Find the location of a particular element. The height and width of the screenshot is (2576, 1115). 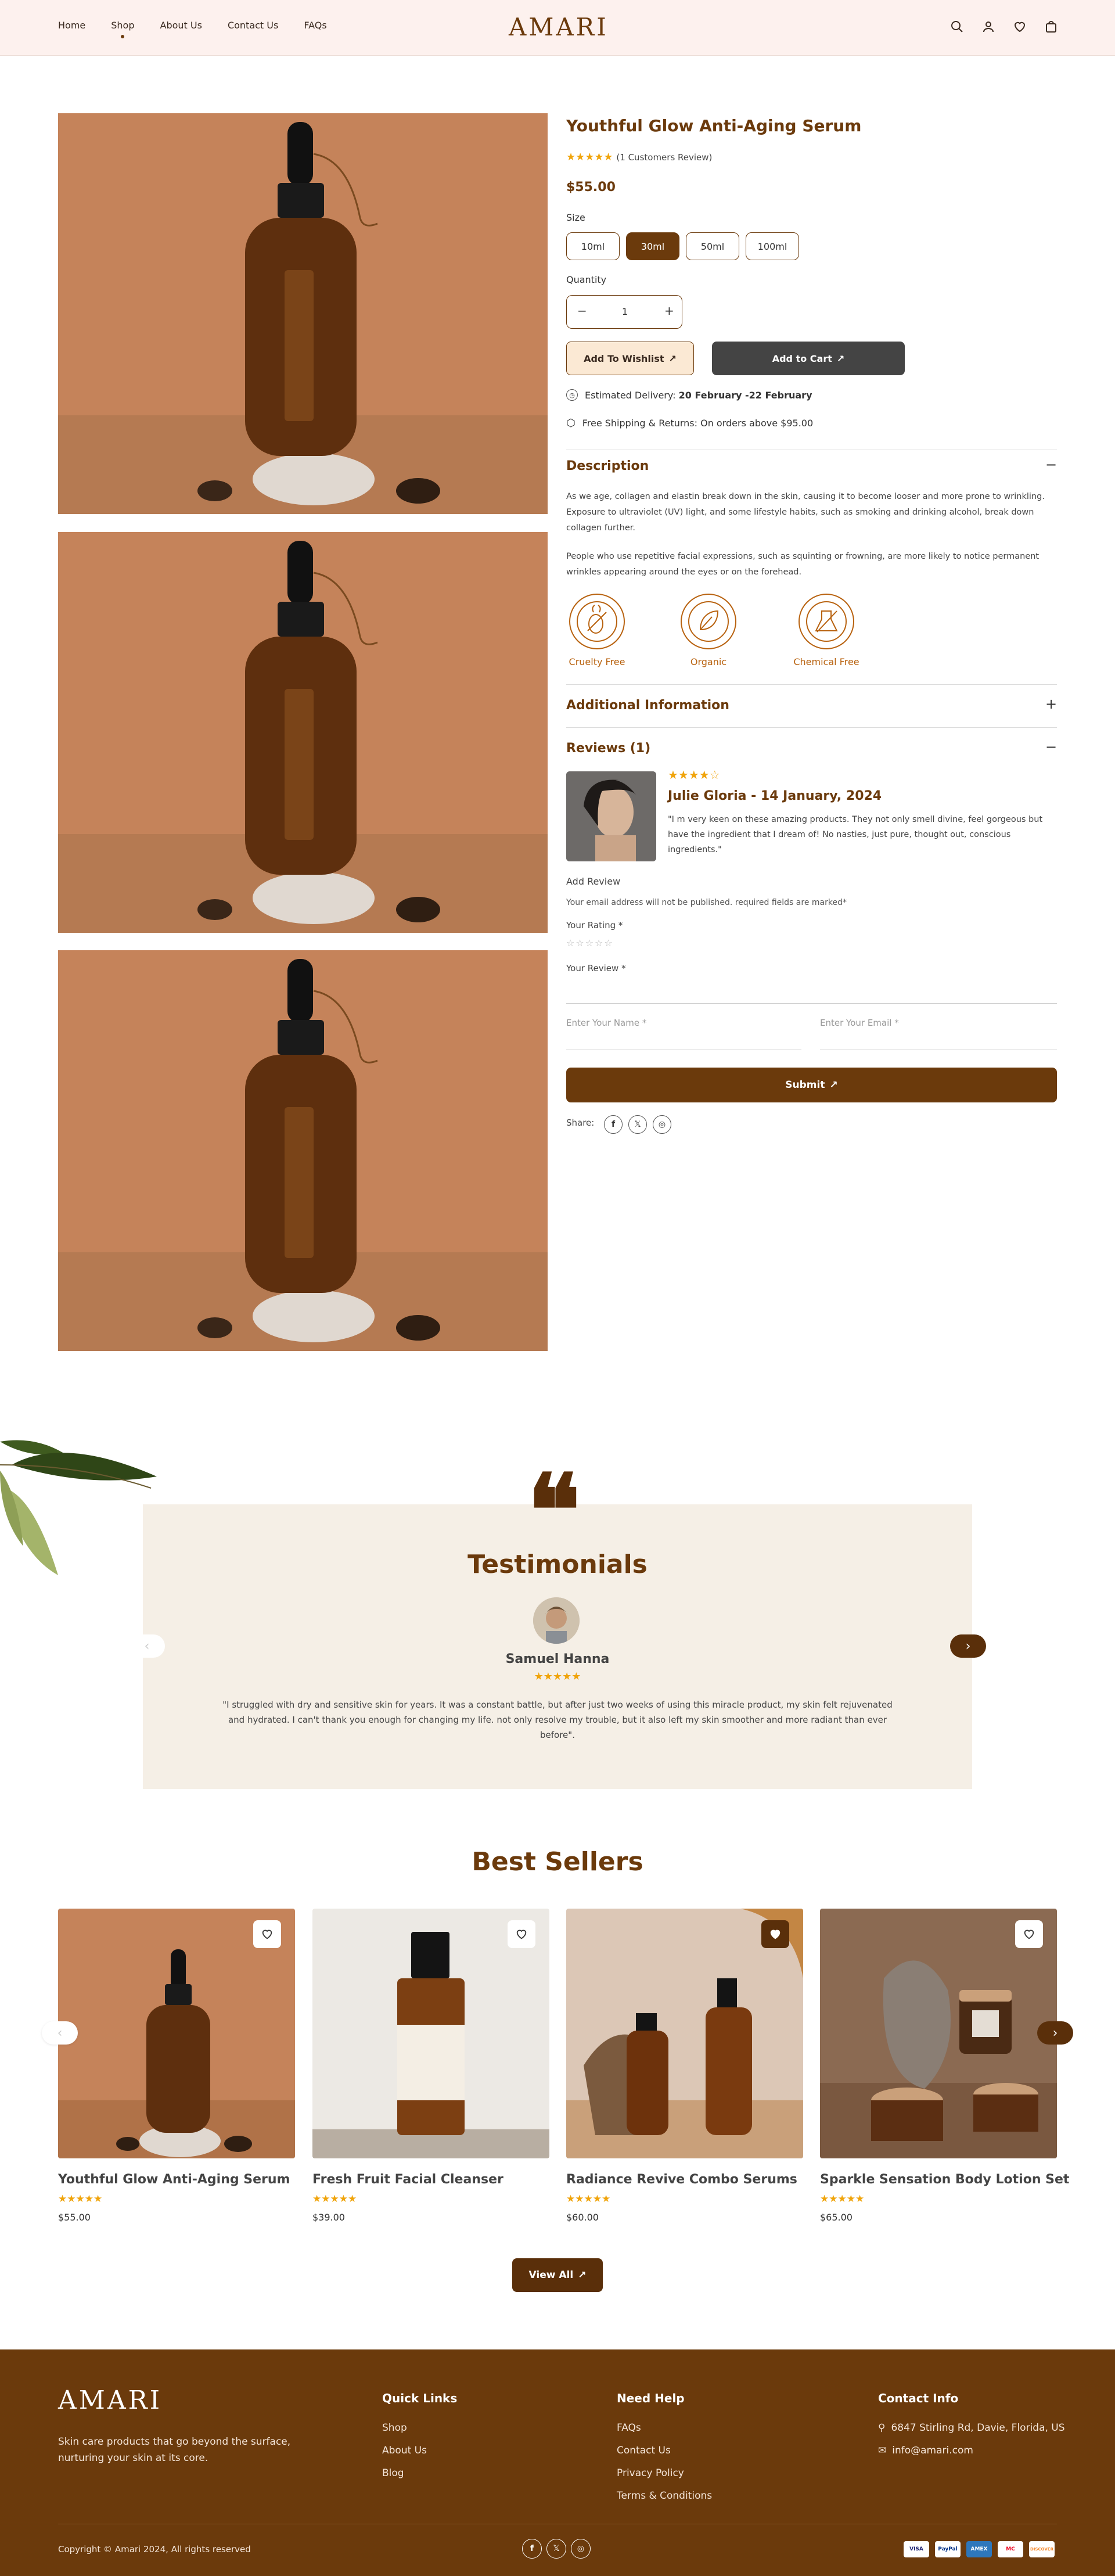

submit-label: Submit is located at coordinates (805, 1085).